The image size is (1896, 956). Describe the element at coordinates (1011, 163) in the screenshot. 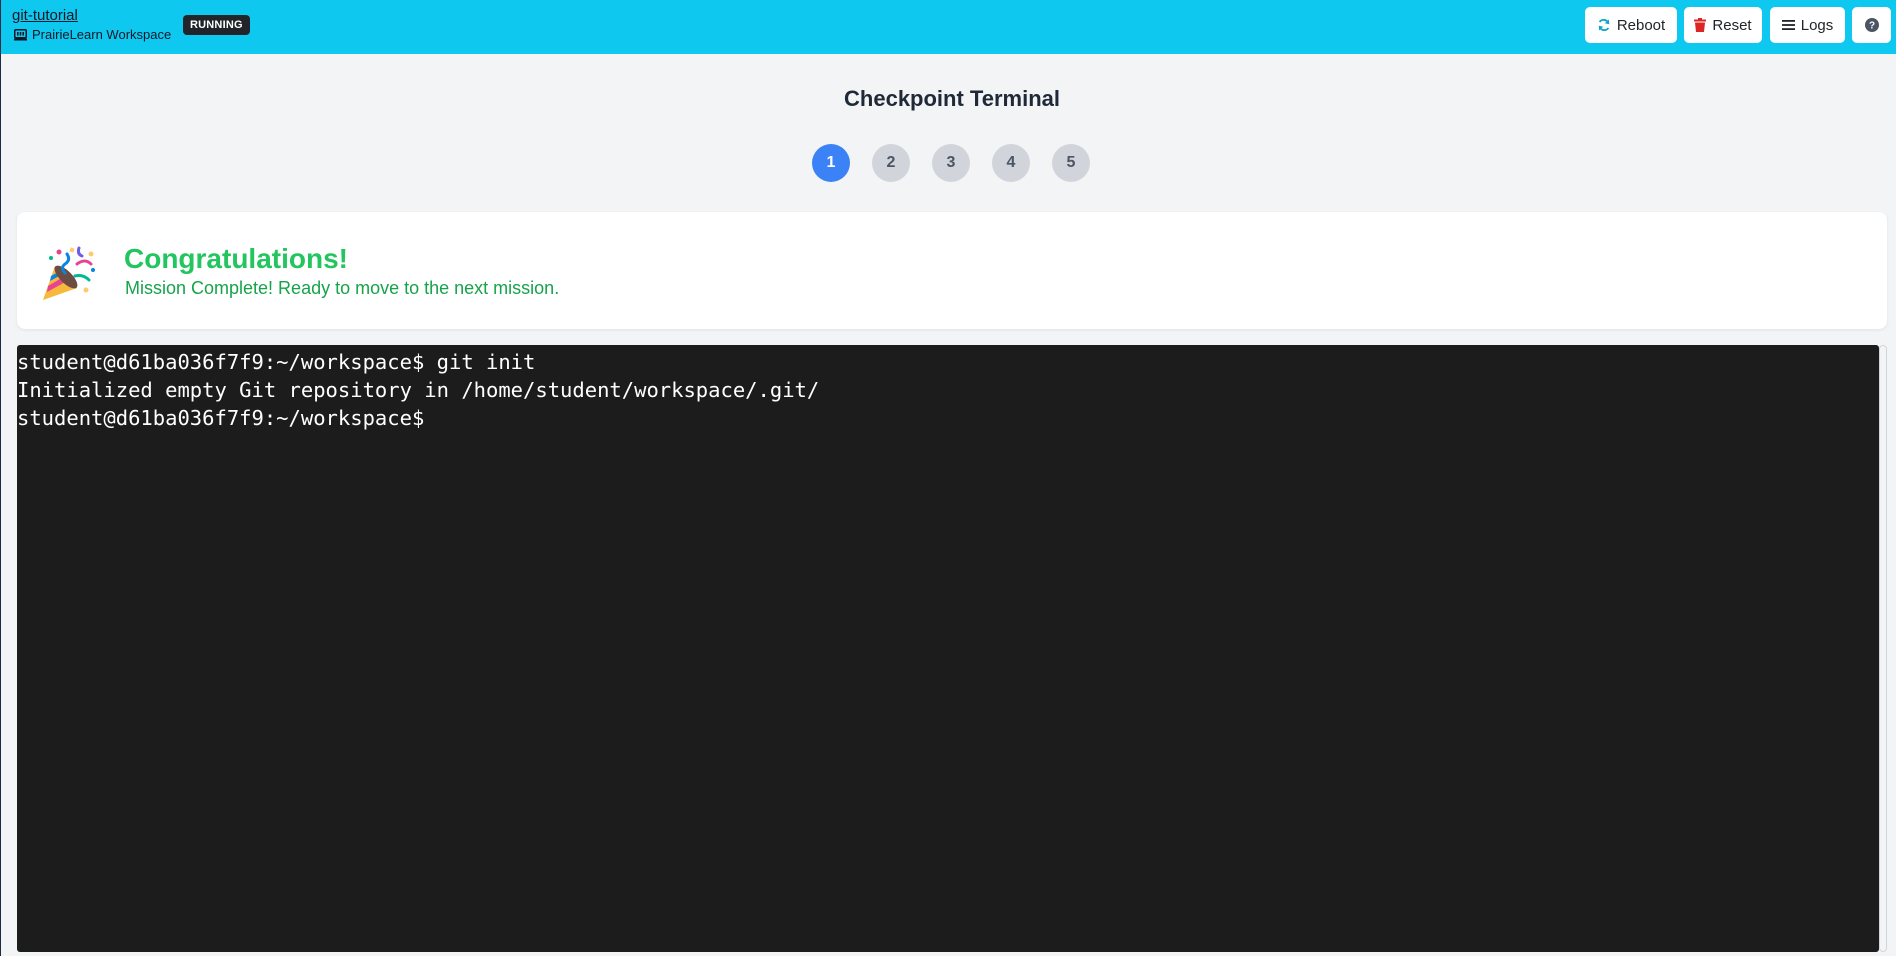

I see `step-4: 4` at that location.